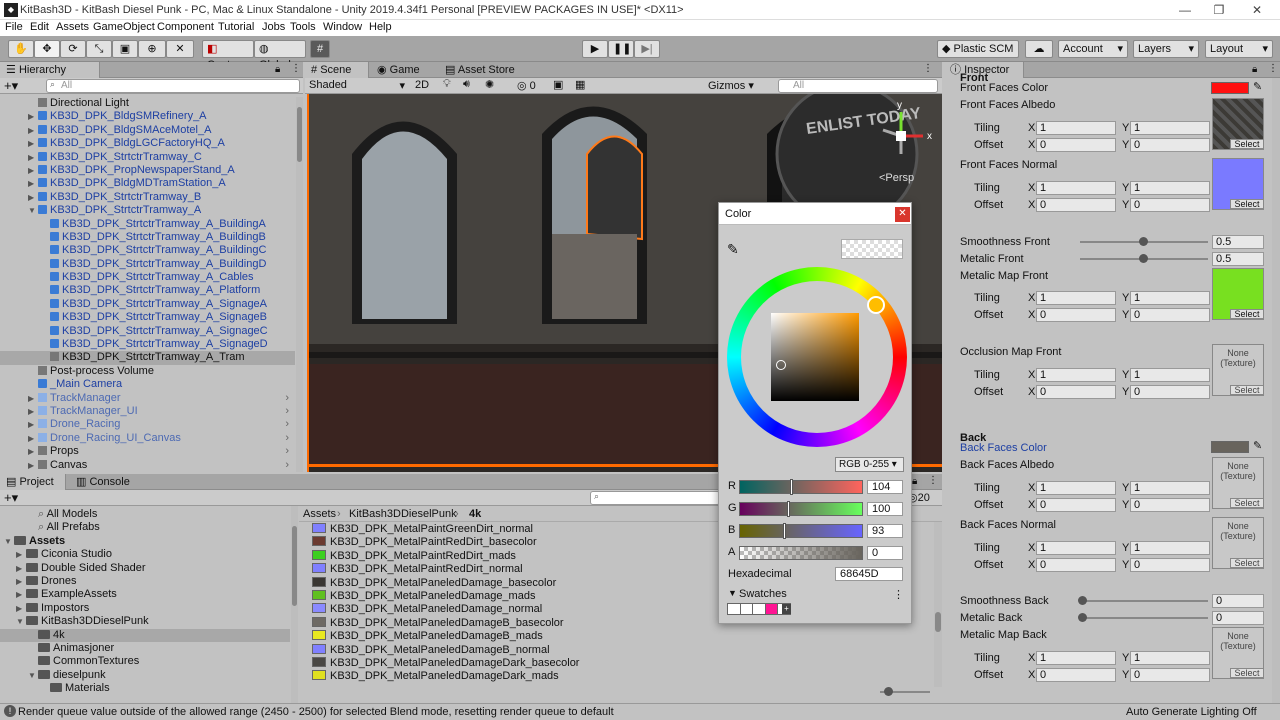 This screenshot has width=1280, height=720. Describe the element at coordinates (885, 531) in the screenshot. I see `b-value-field: 93` at that location.